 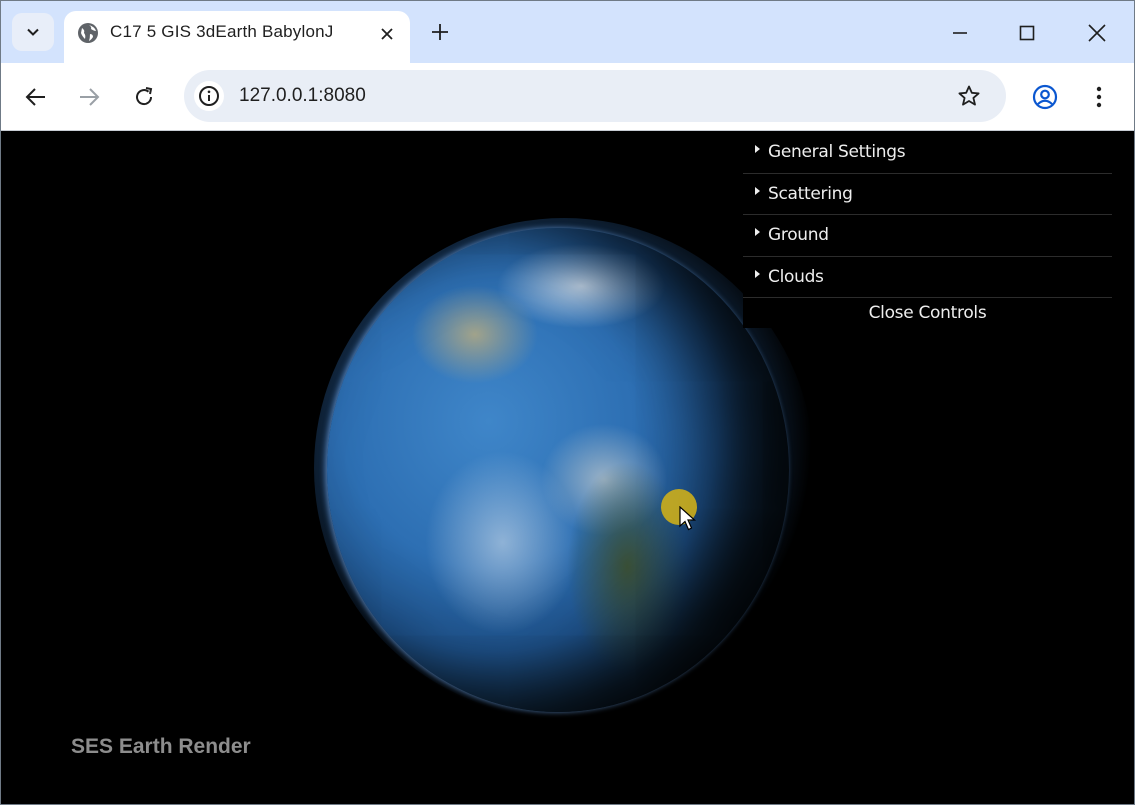 I want to click on minimize-button, so click(x=960, y=33).